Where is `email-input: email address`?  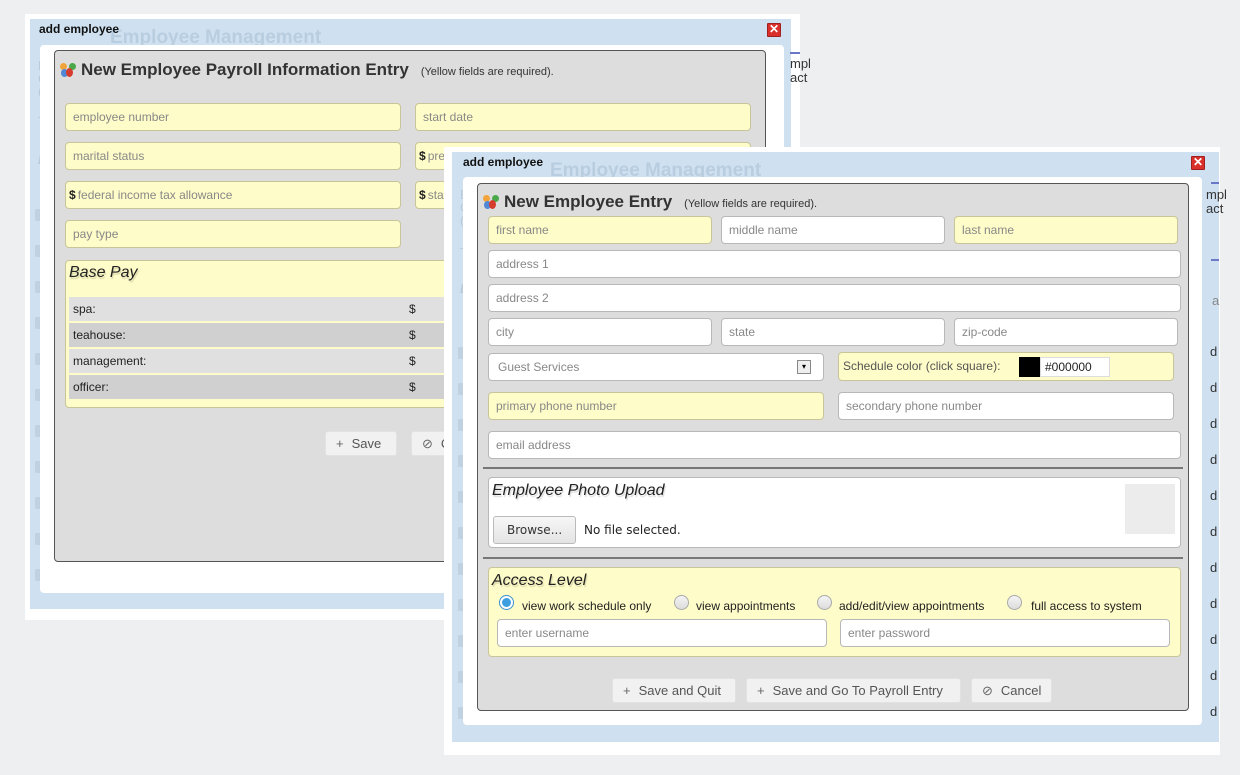 email-input: email address is located at coordinates (834, 445).